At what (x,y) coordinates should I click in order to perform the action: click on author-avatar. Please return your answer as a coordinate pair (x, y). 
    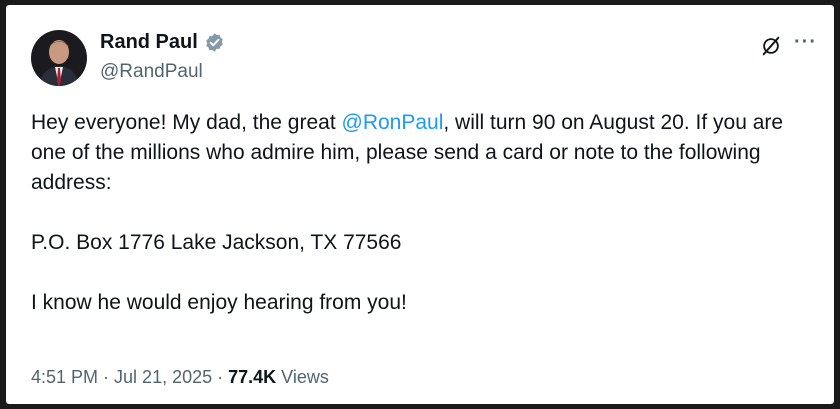
    Looking at the image, I should click on (59, 58).